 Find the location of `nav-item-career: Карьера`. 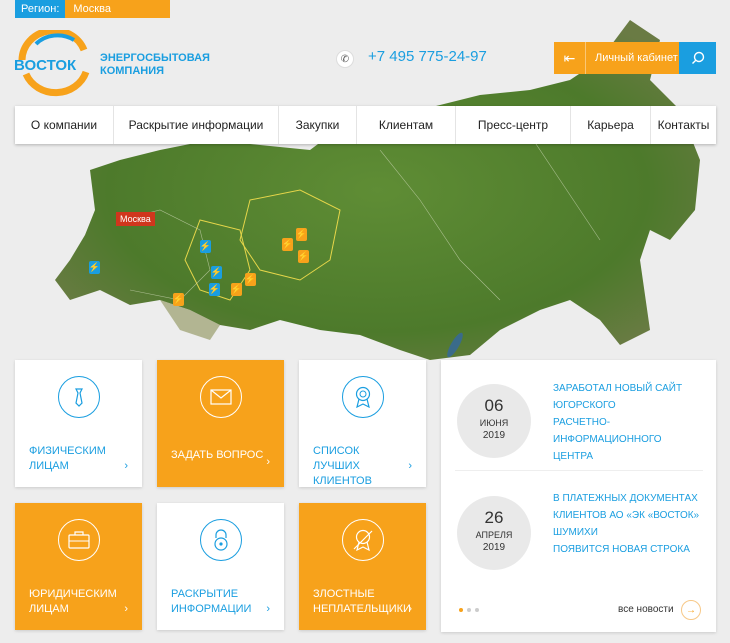

nav-item-career: Карьера is located at coordinates (611, 125).